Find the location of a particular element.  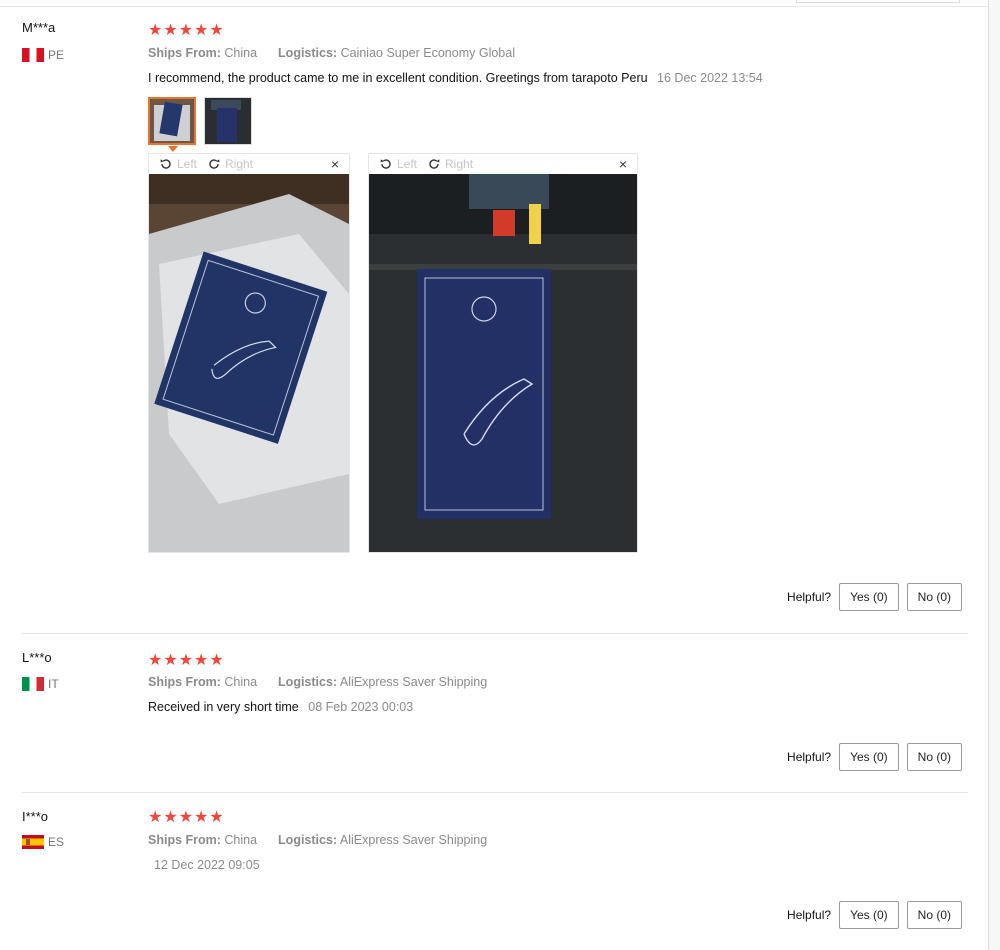

reviewer-country: IT is located at coordinates (40, 684).